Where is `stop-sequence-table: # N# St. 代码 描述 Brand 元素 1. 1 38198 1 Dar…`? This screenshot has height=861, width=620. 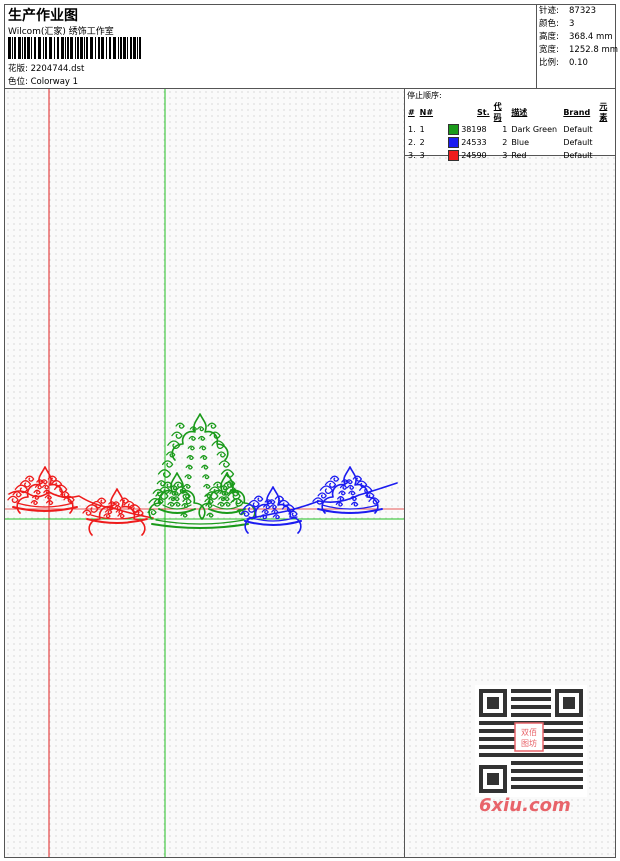
stop-sequence-table: # N# St. 代码 描述 Brand 元素 1. 1 38198 1 Dar… is located at coordinates (510, 131).